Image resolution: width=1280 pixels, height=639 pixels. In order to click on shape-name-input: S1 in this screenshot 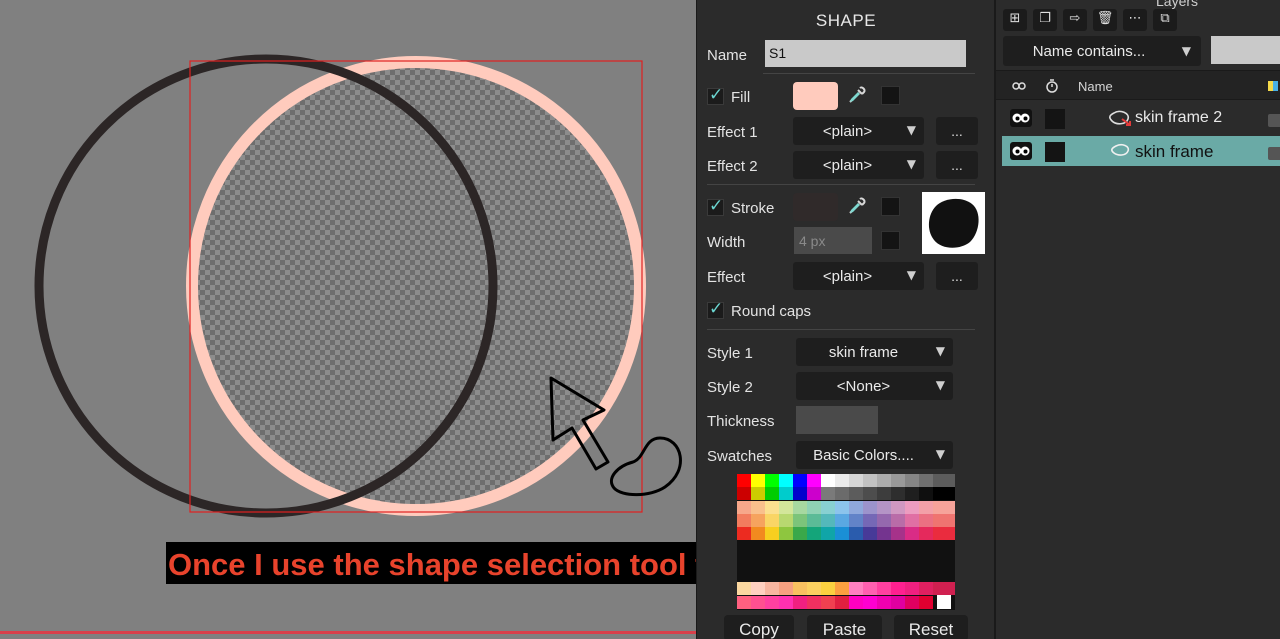, I will do `click(865, 53)`.